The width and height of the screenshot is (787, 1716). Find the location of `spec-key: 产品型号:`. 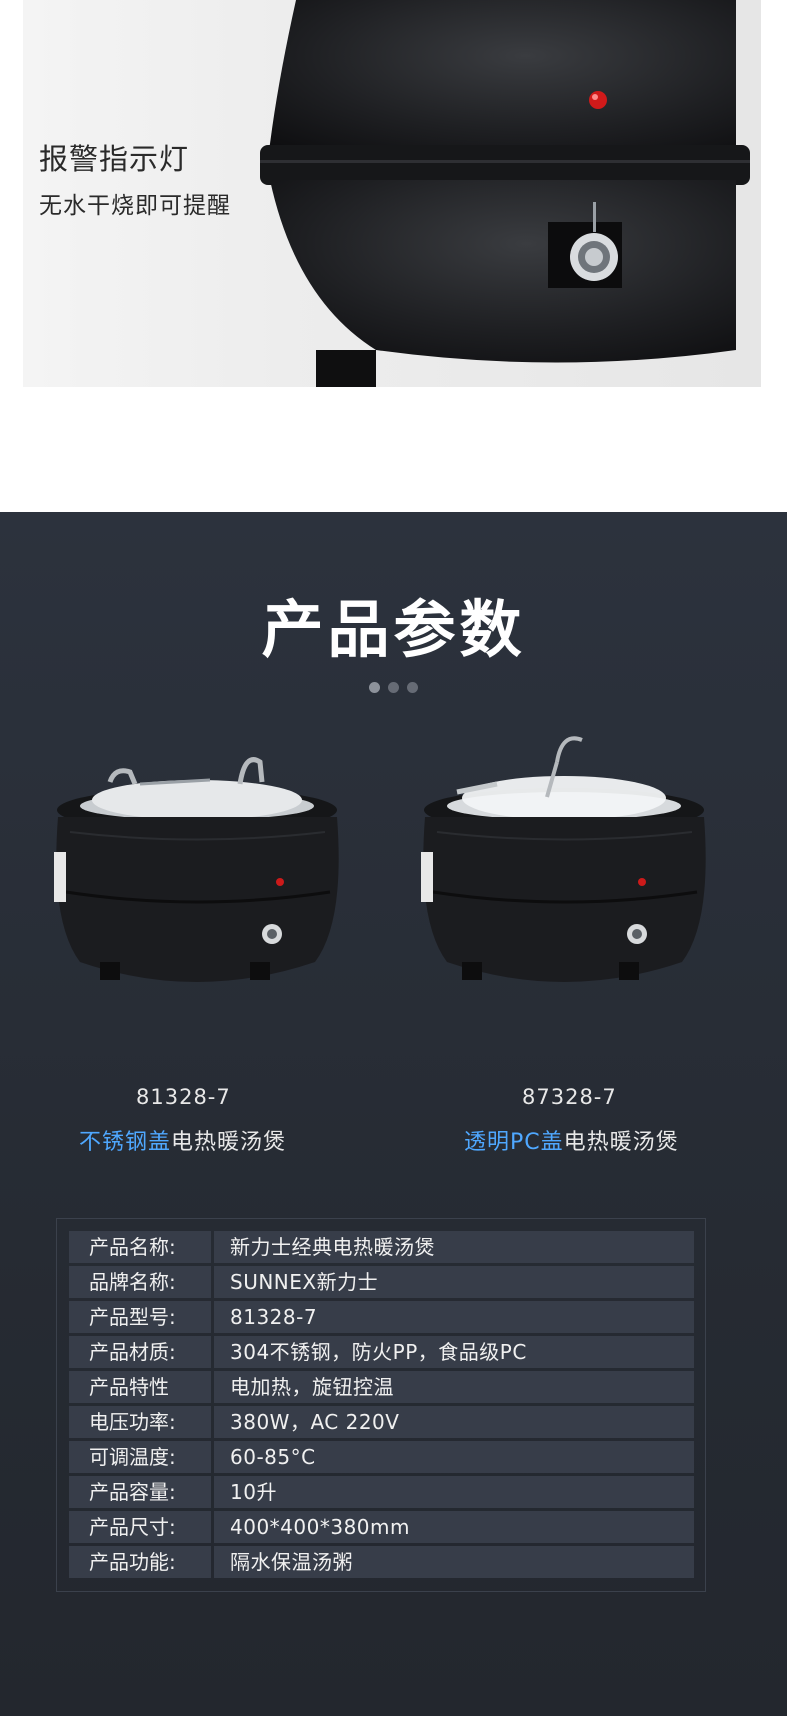

spec-key: 产品型号: is located at coordinates (140, 1317).